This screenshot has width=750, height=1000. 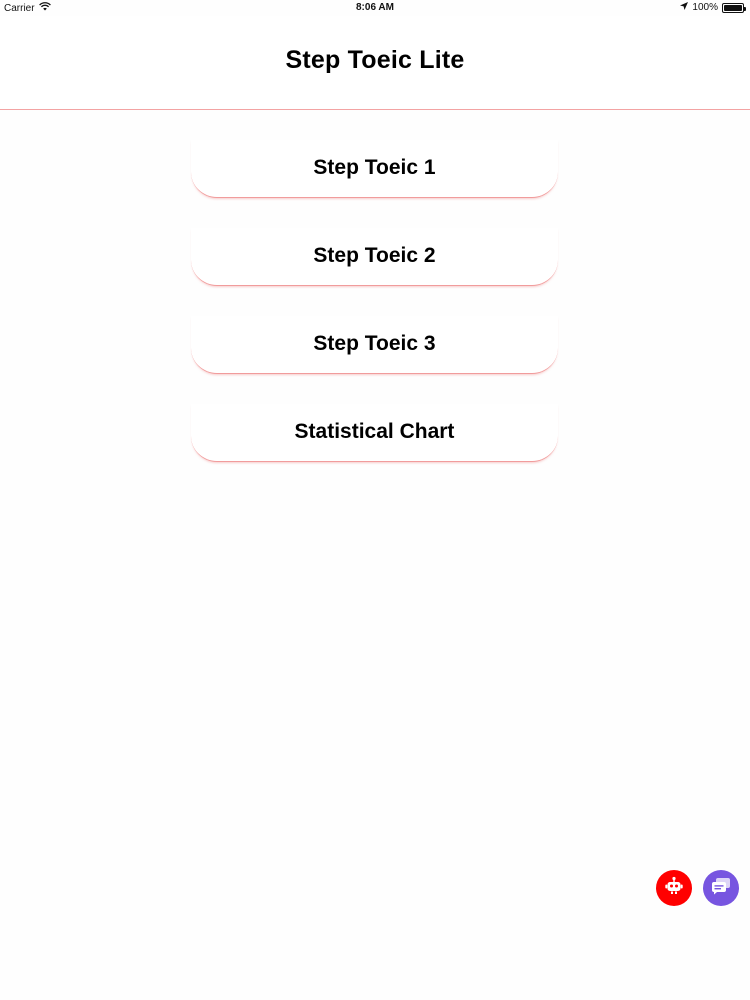 What do you see at coordinates (375, 60) in the screenshot?
I see `page-title: Step Toeic Lite` at bounding box center [375, 60].